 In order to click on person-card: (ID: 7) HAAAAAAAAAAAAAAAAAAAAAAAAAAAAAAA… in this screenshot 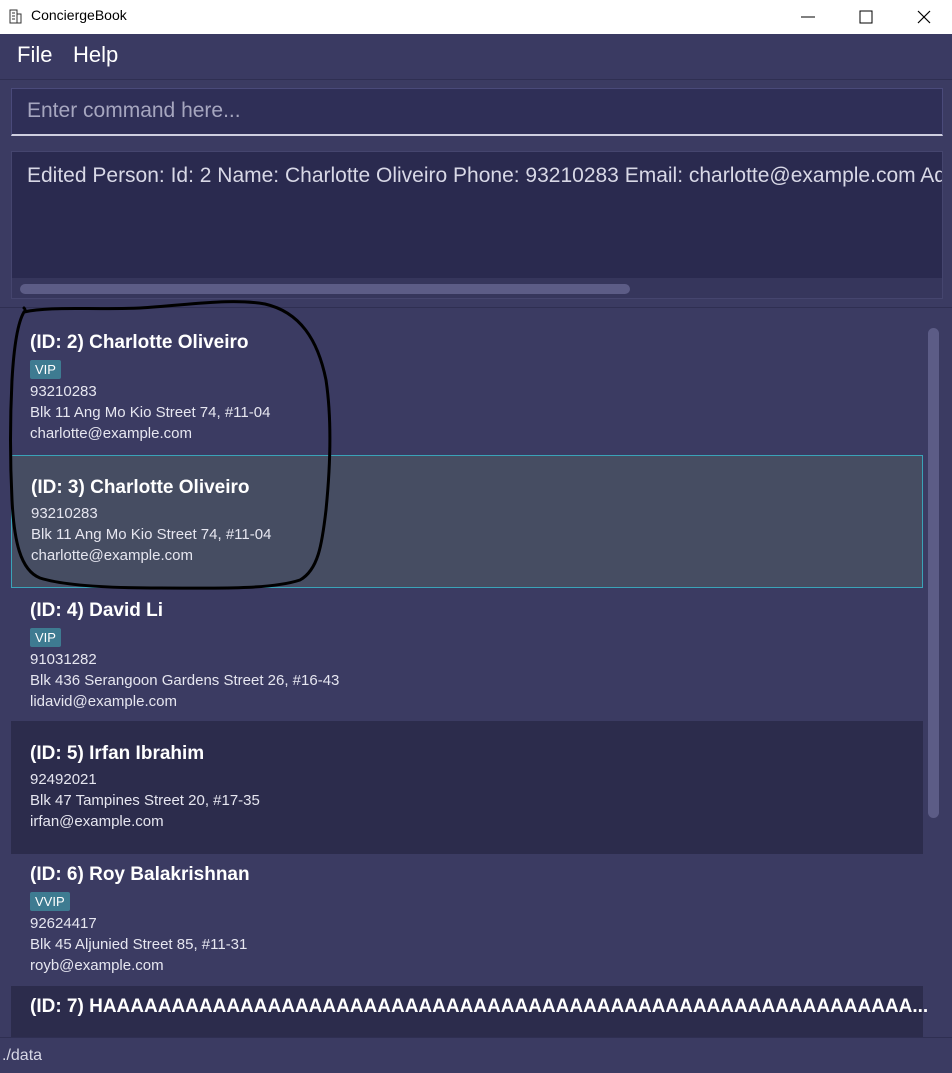, I will do `click(470, 1011)`.